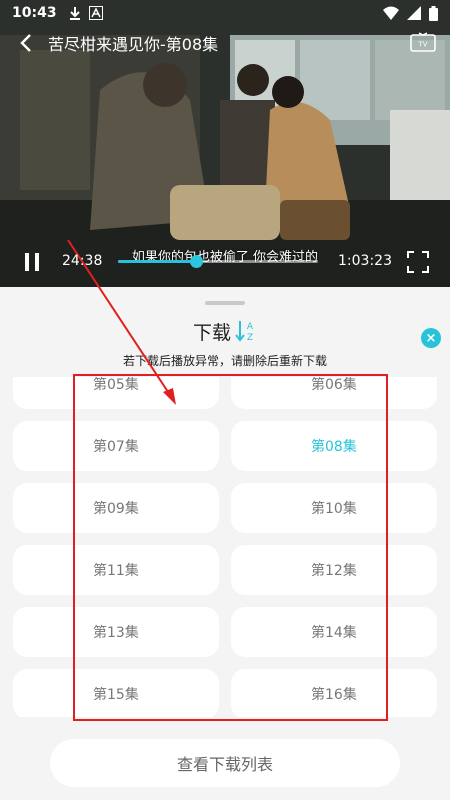 This screenshot has width=450, height=800. What do you see at coordinates (34, 13) in the screenshot?
I see `status-time: 10:43` at bounding box center [34, 13].